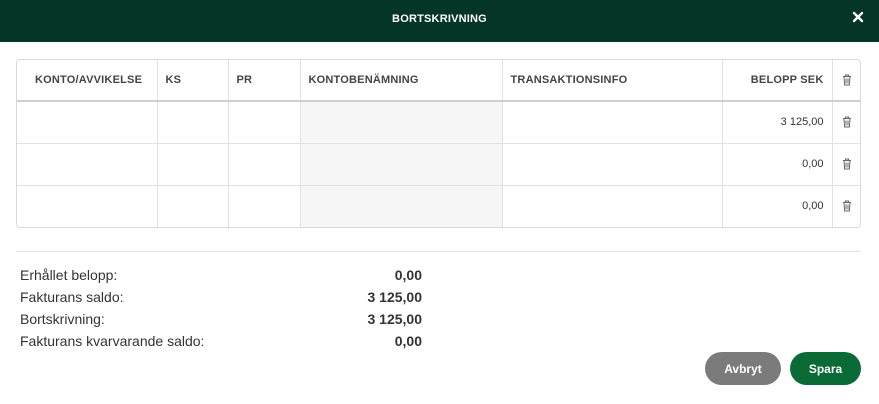 This screenshot has height=404, width=879. I want to click on column-header-ks: KS, so click(193, 81).